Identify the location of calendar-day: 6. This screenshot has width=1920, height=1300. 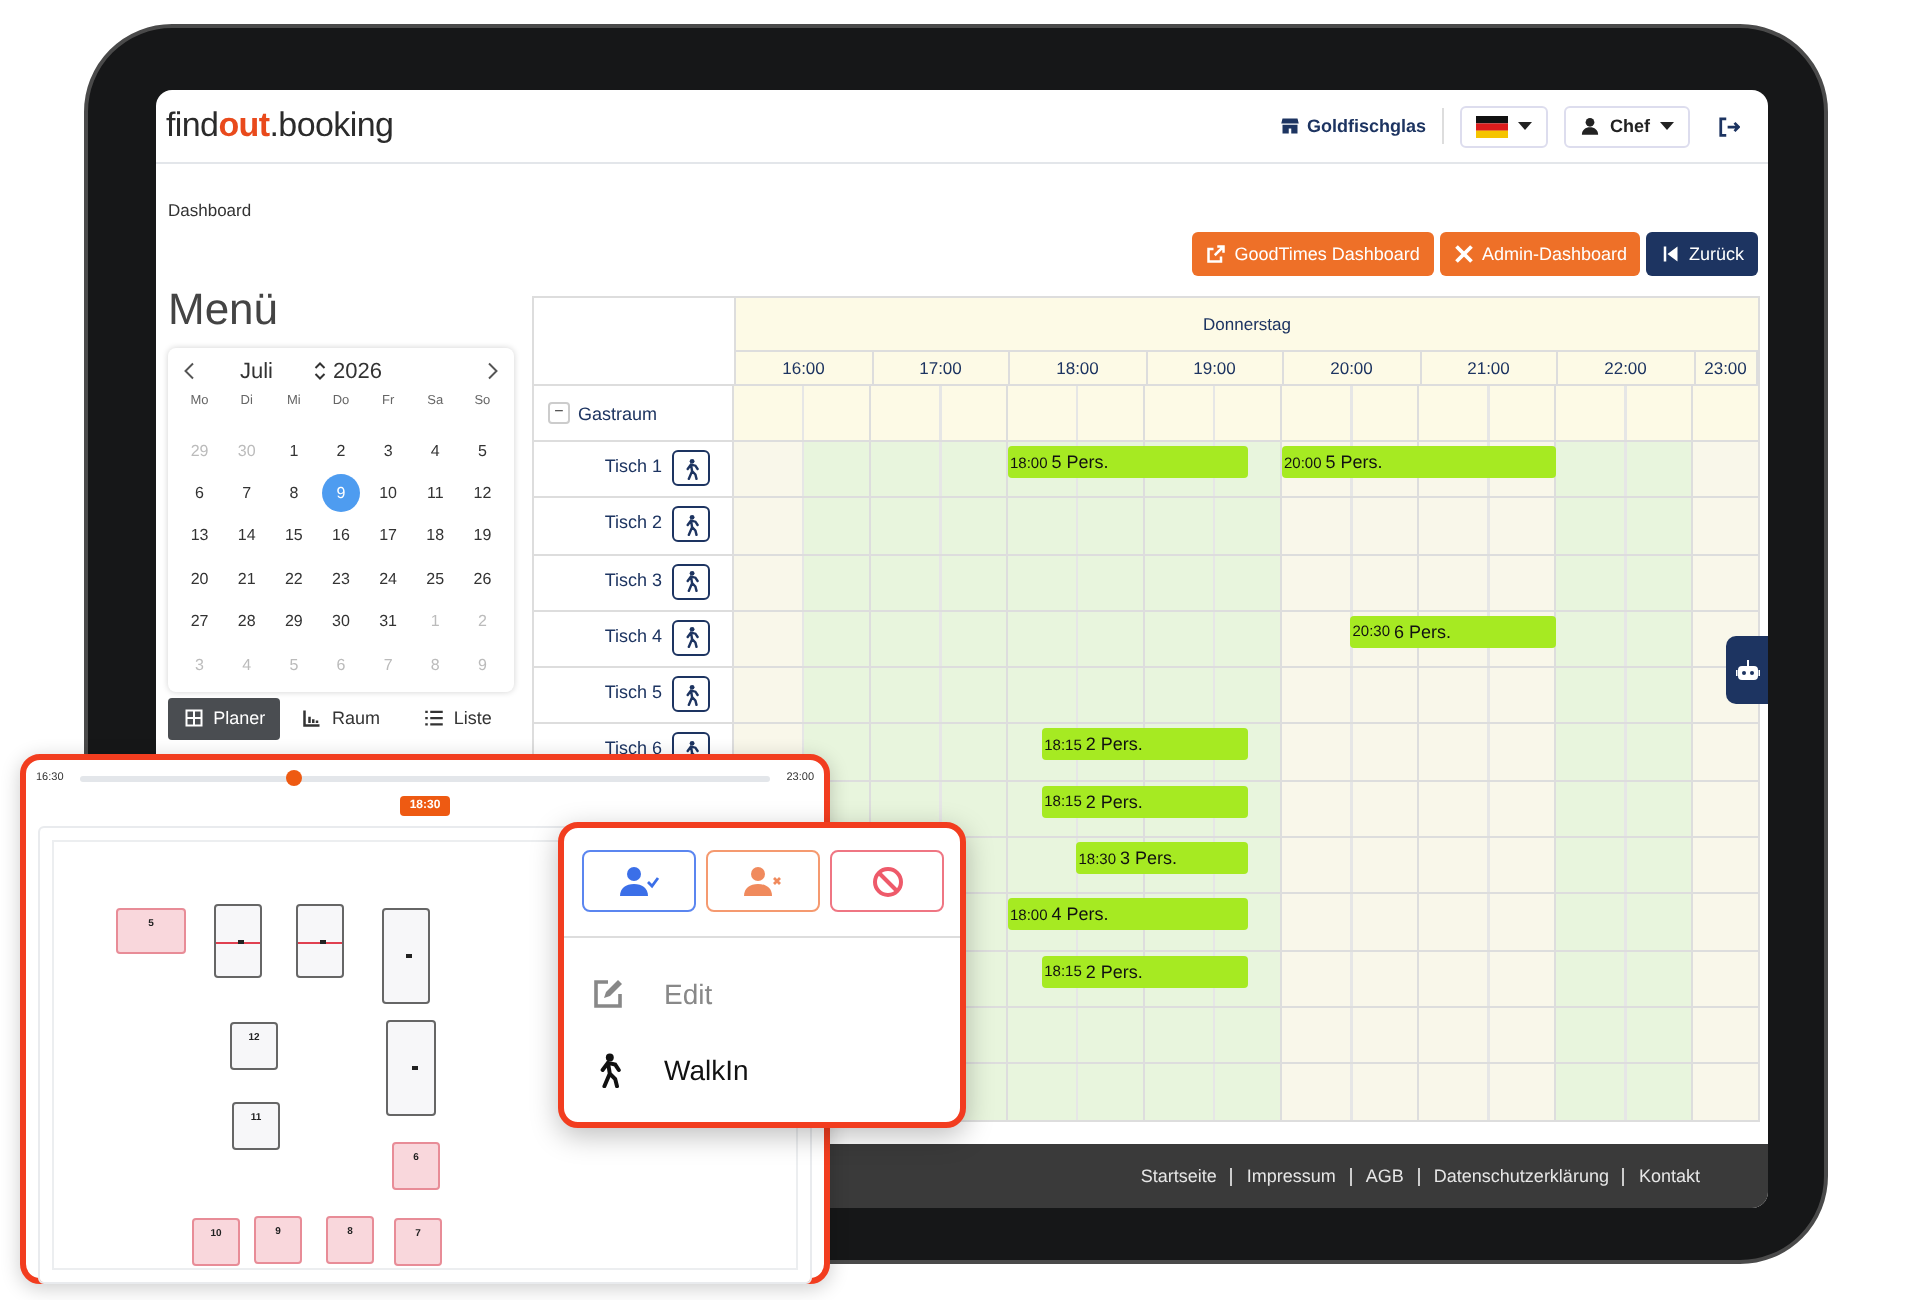
(199, 492).